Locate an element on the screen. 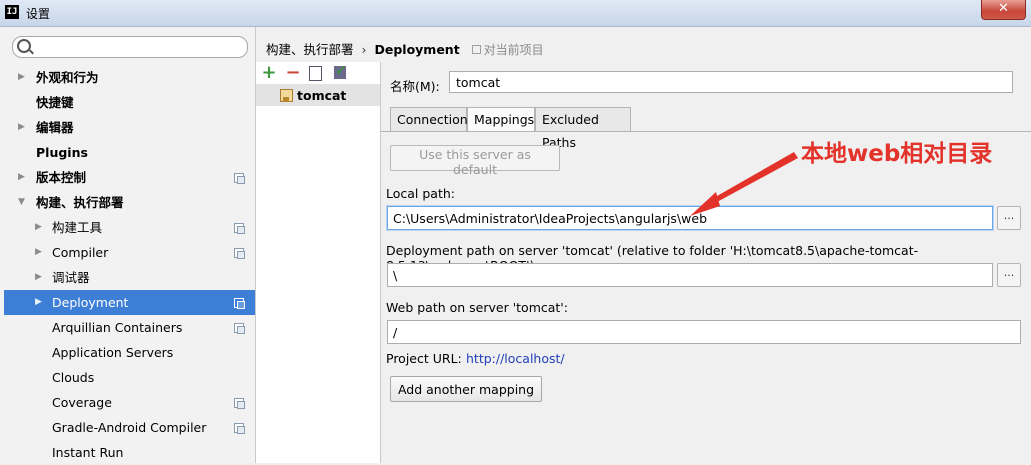  local-path-label: Local path: is located at coordinates (421, 193).